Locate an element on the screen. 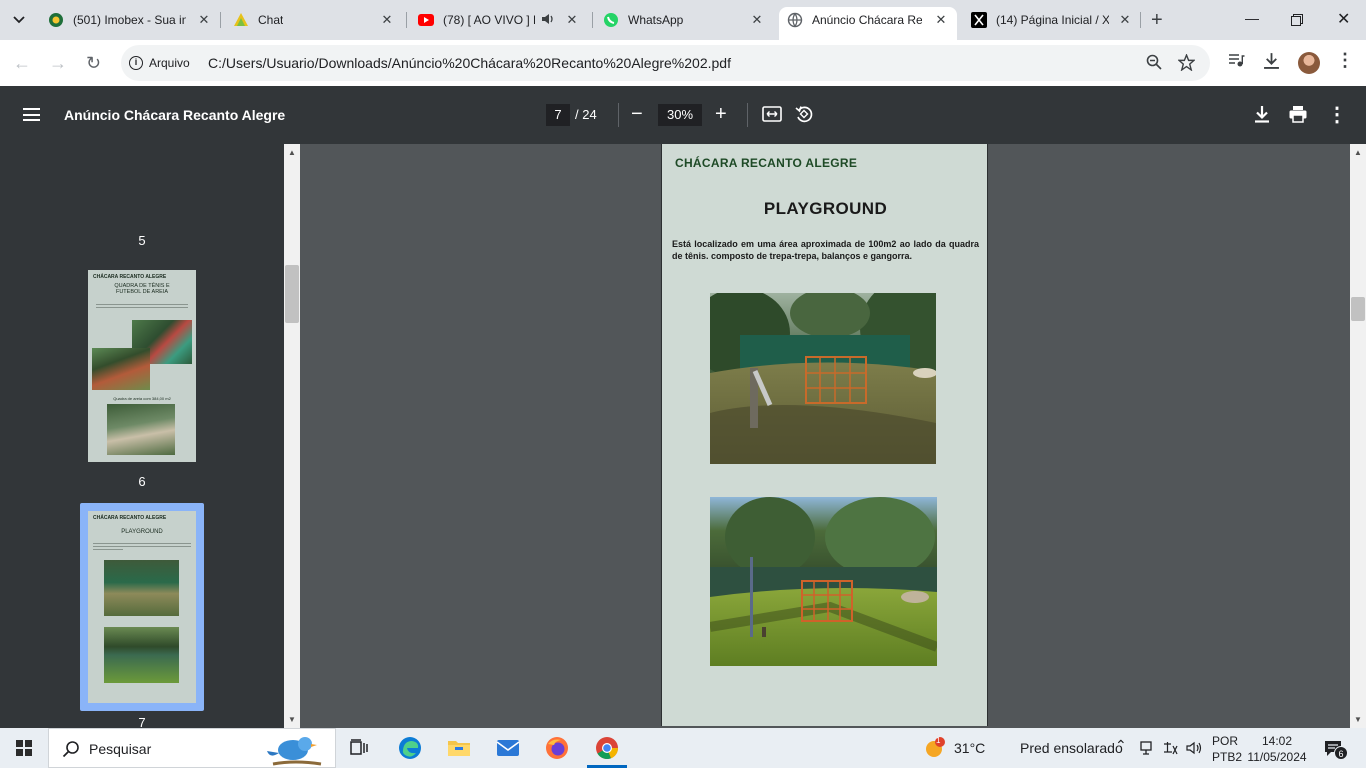 The image size is (1366, 768). chevron-down-icon is located at coordinates (19, 20).